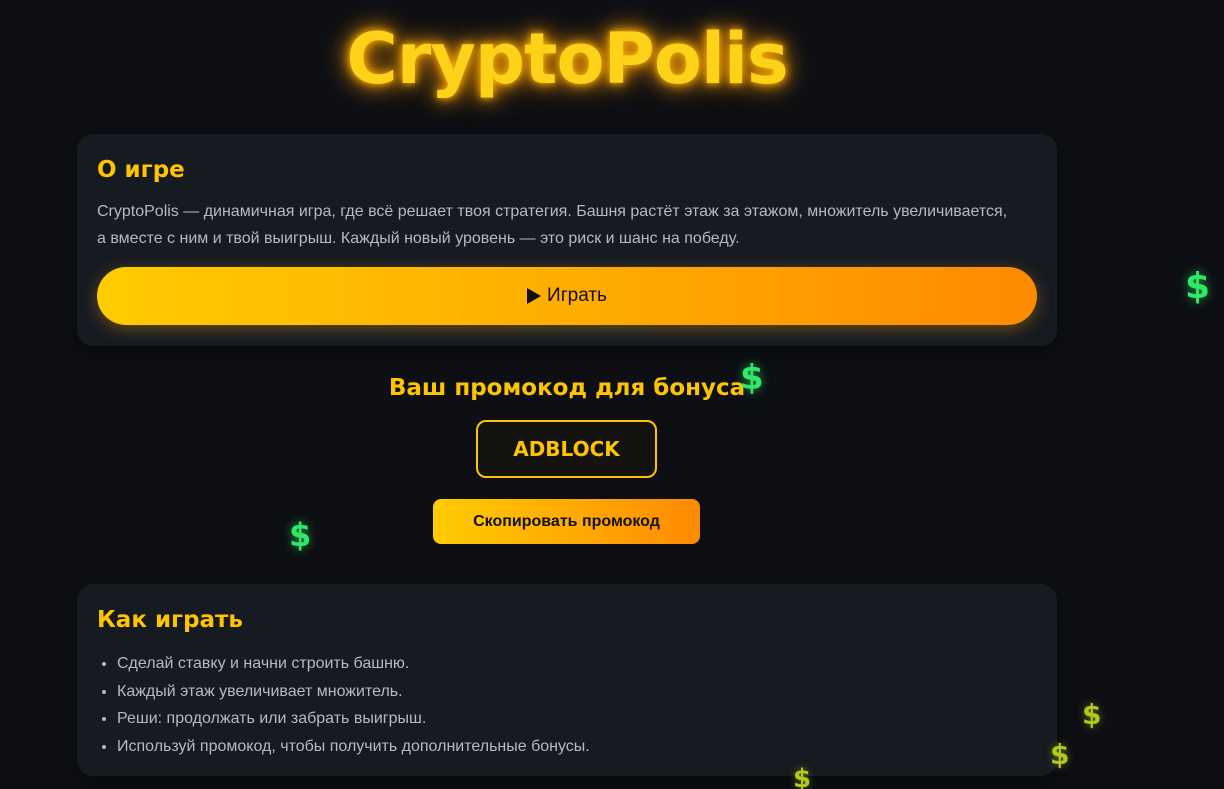 This screenshot has width=1224, height=789. I want to click on play-button: Играть, so click(567, 296).